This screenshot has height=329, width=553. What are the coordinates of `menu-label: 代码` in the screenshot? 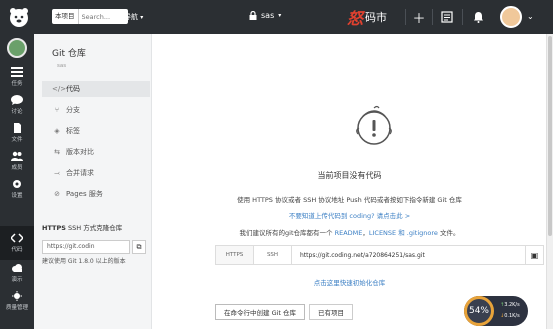 It's located at (73, 89).